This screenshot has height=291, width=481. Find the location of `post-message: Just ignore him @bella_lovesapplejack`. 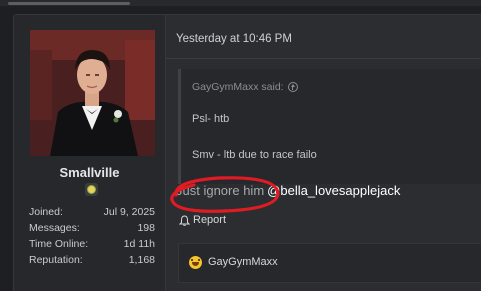

post-message: Just ignore him @bella_lovesapplejack is located at coordinates (288, 190).